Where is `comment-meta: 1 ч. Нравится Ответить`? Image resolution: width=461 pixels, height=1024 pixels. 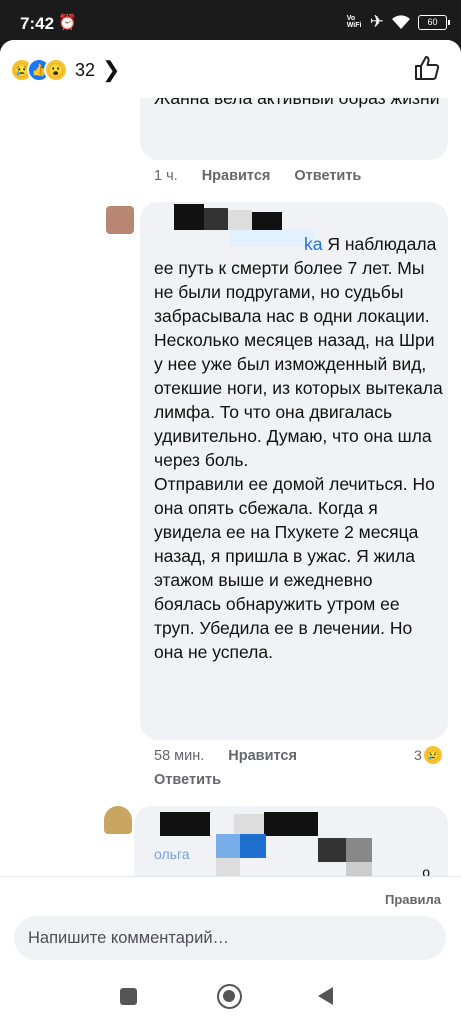 comment-meta: 1 ч. Нравится Ответить is located at coordinates (257, 176).